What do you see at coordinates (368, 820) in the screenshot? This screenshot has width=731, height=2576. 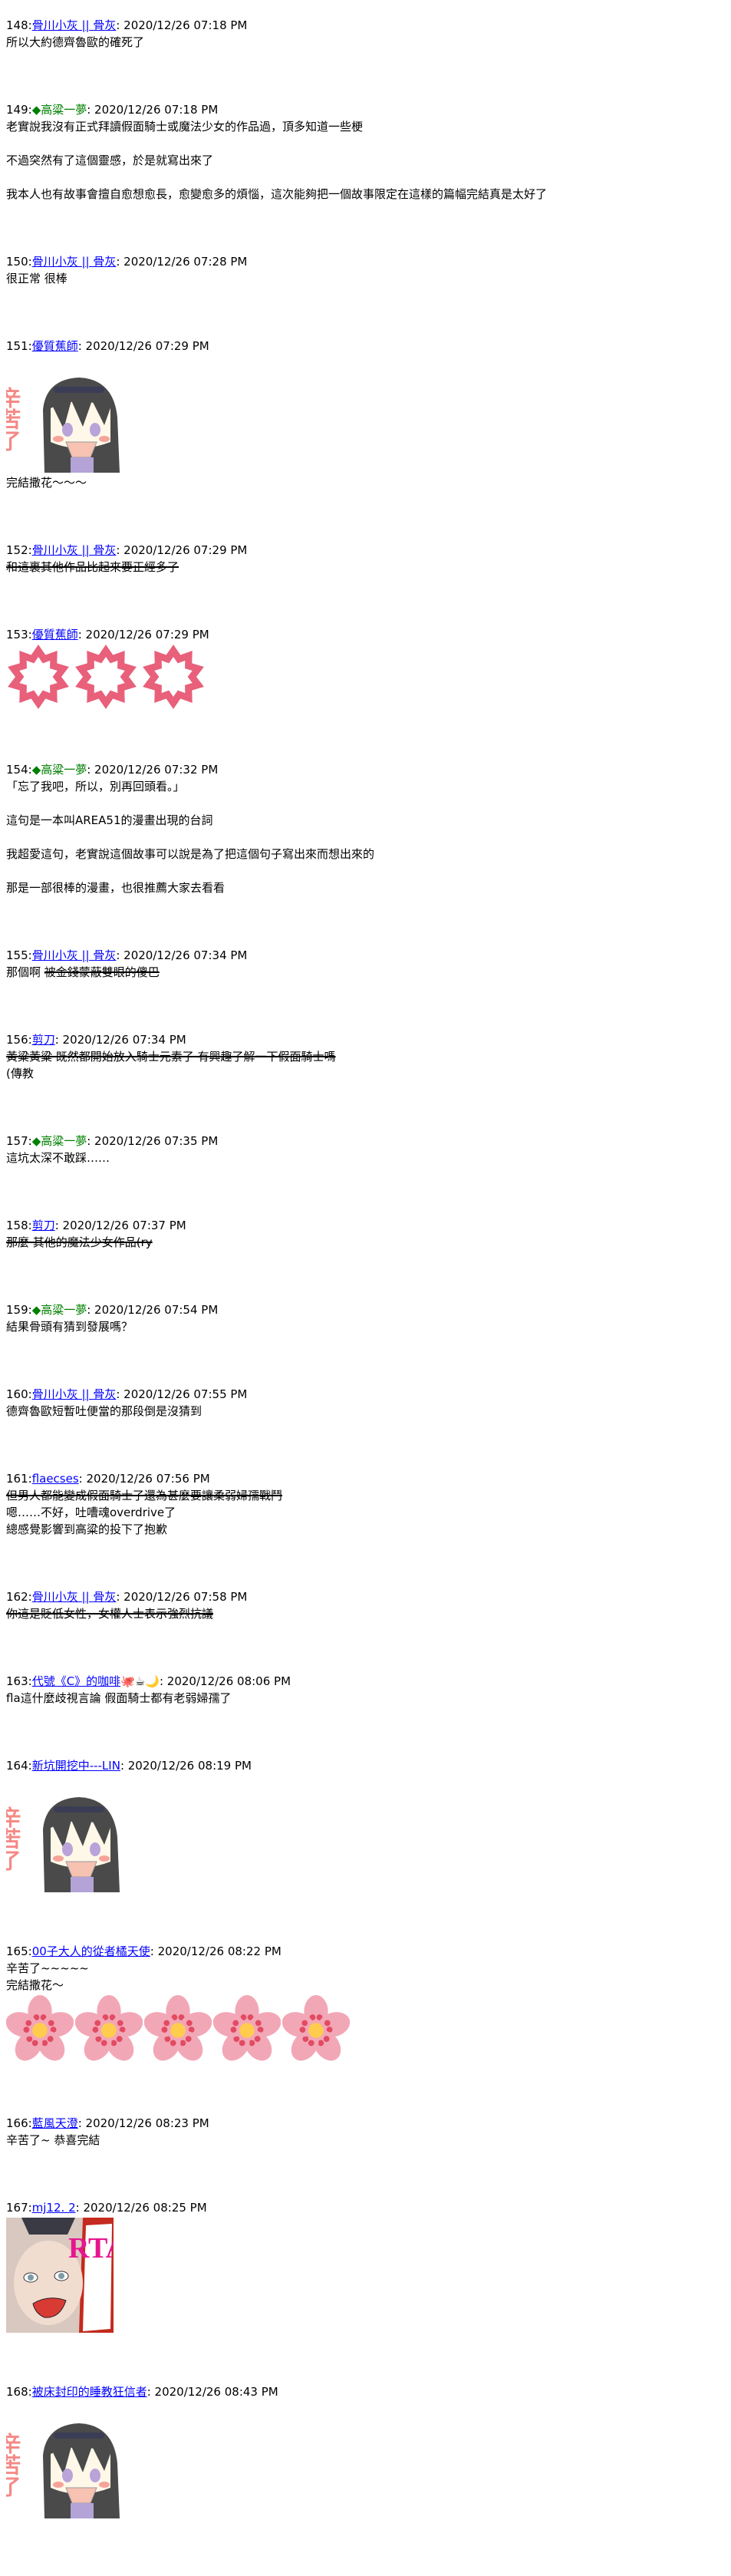 I see `post-body-line: 這句是一本叫AREA51的漫畫出現的台詞` at bounding box center [368, 820].